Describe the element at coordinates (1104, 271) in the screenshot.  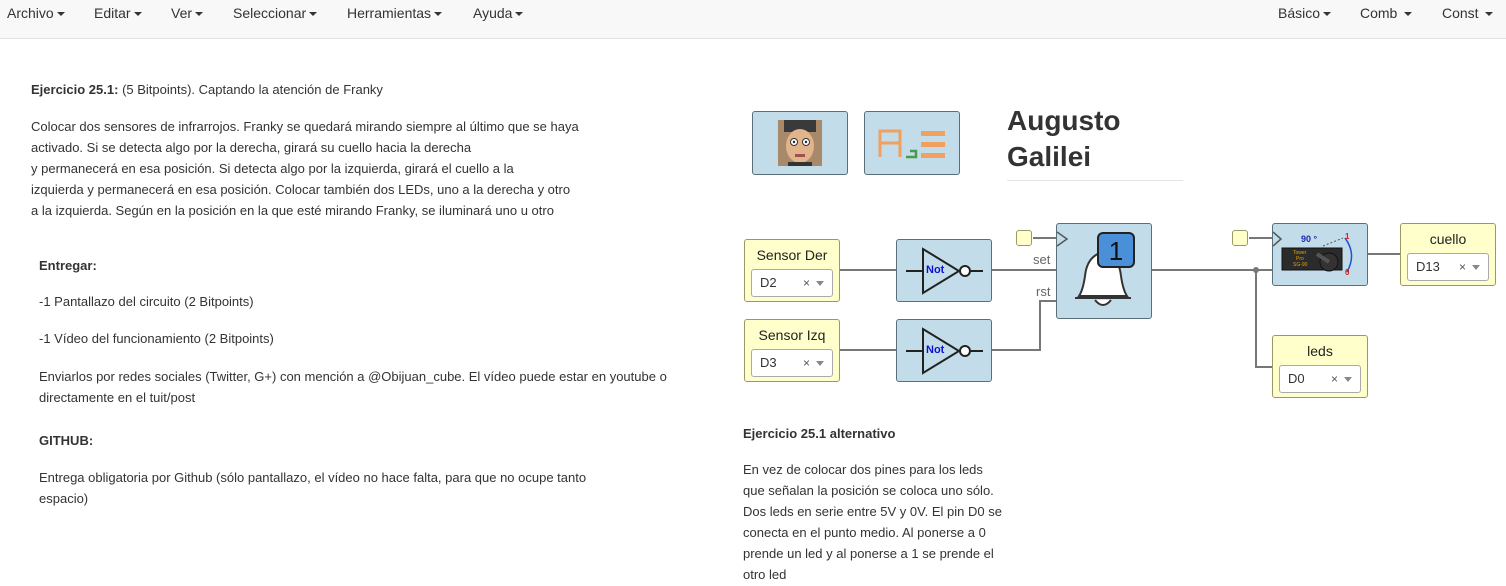
I see `flipflop-block: 1` at that location.